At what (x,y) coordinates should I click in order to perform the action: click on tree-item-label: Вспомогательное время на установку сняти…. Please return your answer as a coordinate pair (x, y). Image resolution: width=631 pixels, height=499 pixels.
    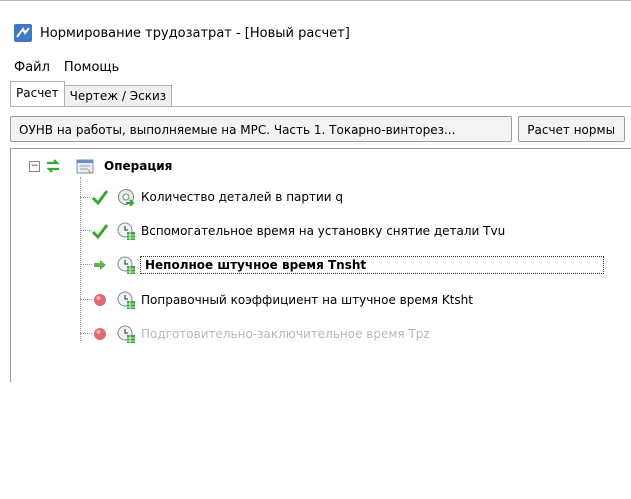
    Looking at the image, I should click on (323, 231).